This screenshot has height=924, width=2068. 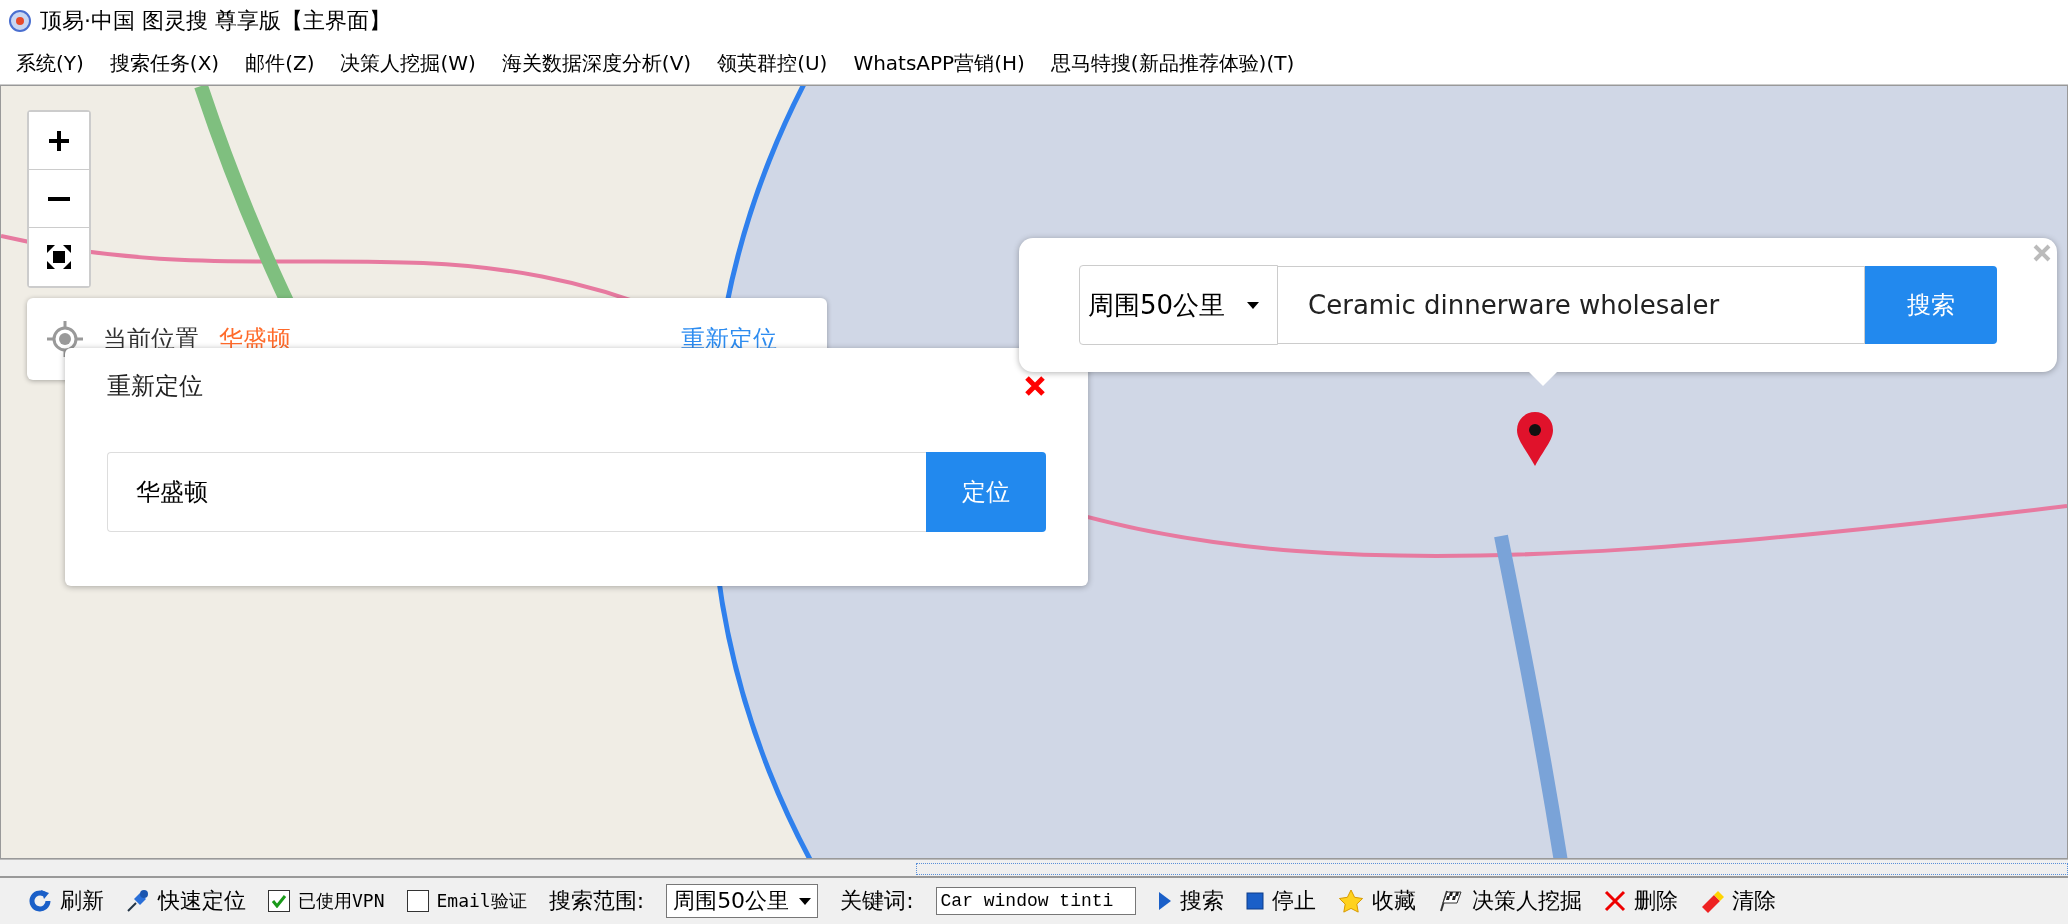 What do you see at coordinates (1254, 901) in the screenshot?
I see `stop-icon` at bounding box center [1254, 901].